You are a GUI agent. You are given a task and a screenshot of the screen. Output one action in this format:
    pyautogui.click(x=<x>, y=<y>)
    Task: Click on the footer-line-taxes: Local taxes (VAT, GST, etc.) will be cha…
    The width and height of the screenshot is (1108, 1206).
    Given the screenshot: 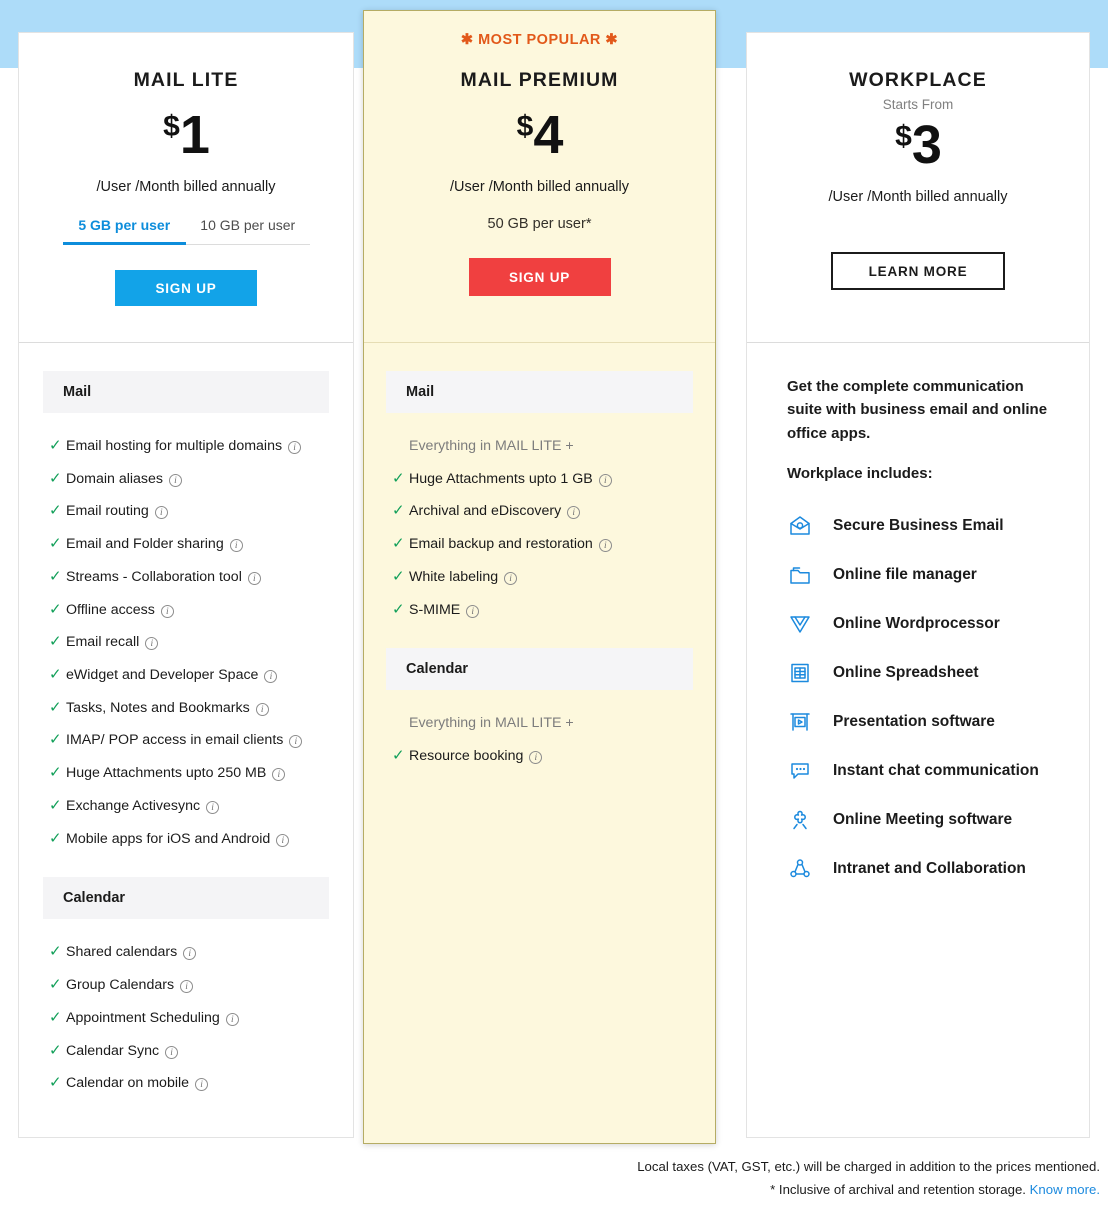 What is the action you would take?
    pyautogui.click(x=868, y=1166)
    